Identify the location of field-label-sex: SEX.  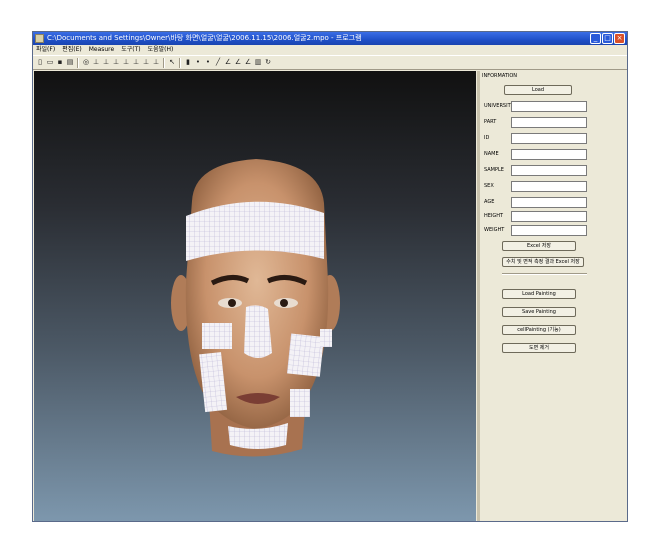
(489, 186).